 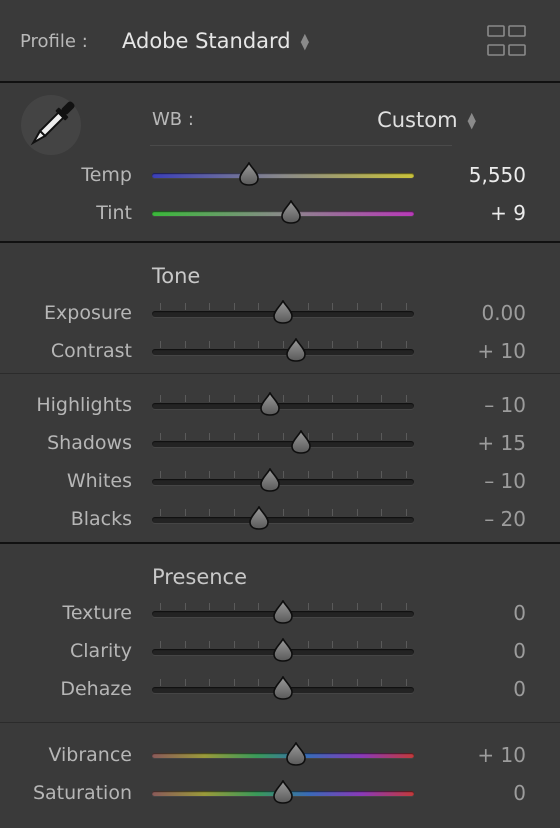 I want to click on eyedropper-icon, so click(x=51, y=125).